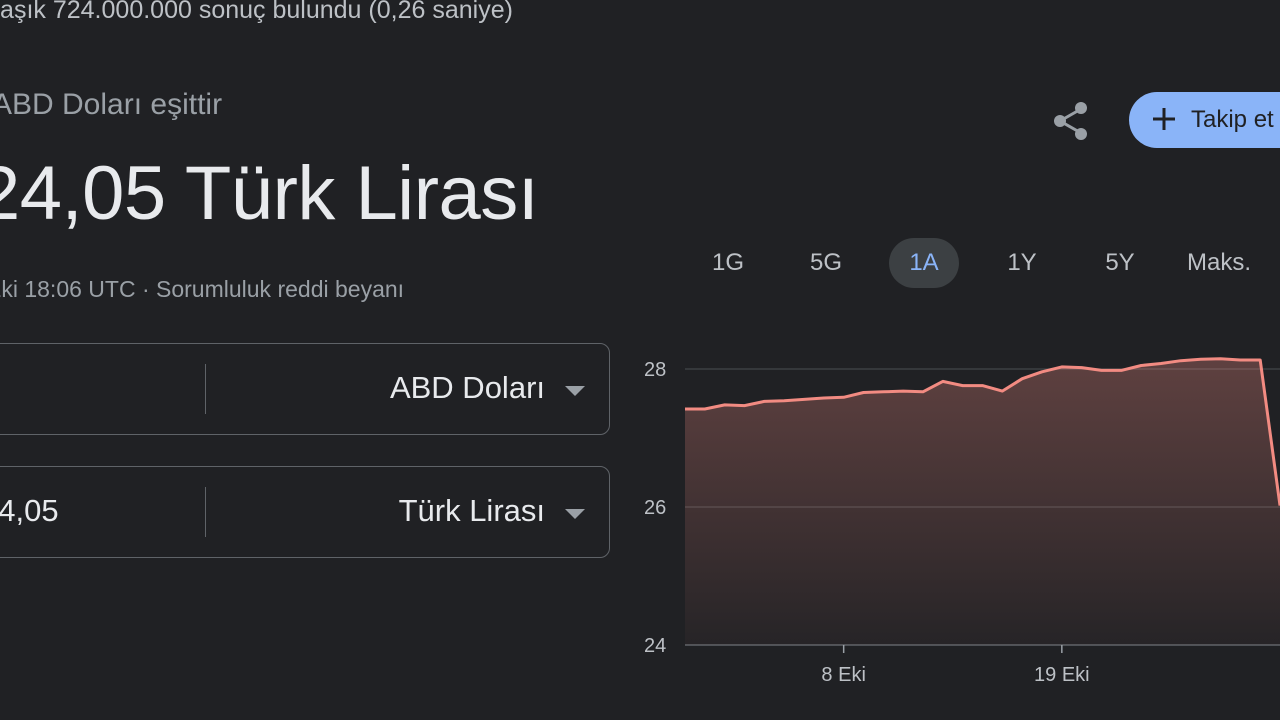 This screenshot has height=720, width=1280. Describe the element at coordinates (1022, 263) in the screenshot. I see `tab-1y: 1Y` at that location.